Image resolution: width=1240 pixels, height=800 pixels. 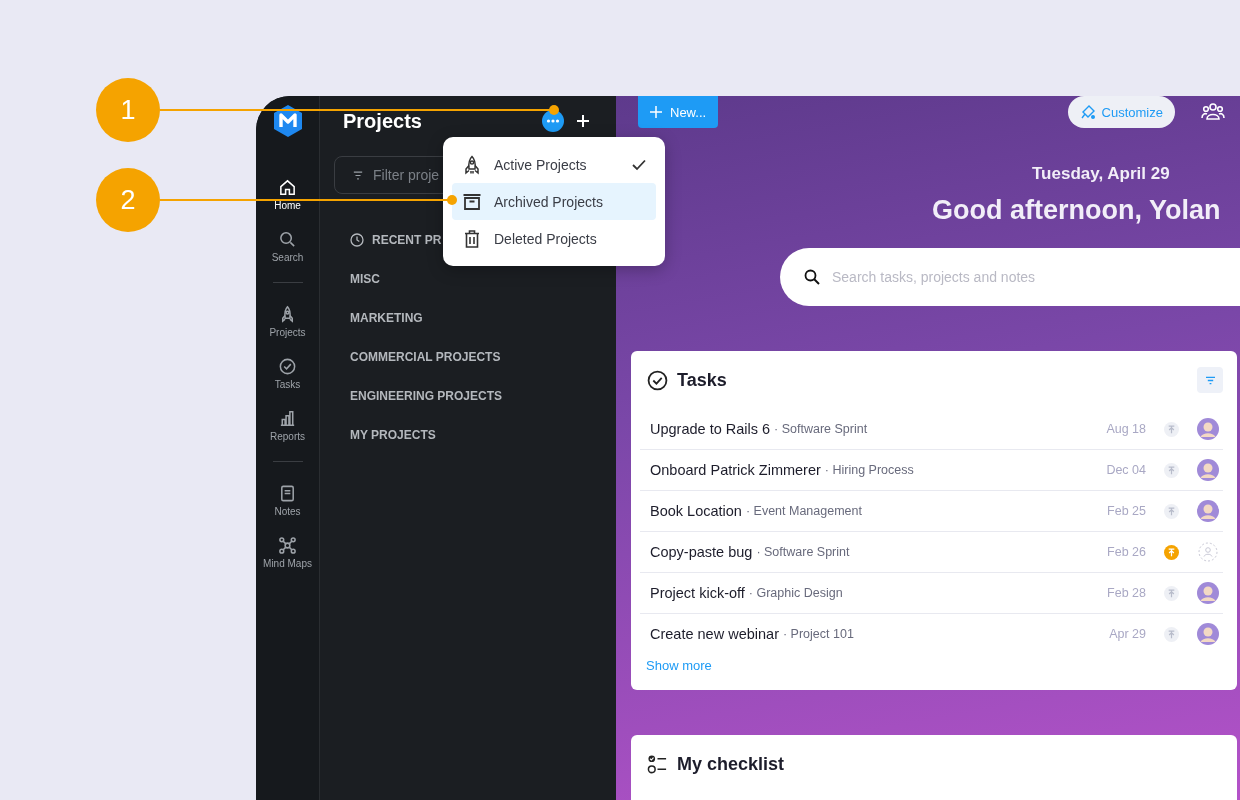 What do you see at coordinates (696, 511) in the screenshot?
I see `task-name: Book Location` at bounding box center [696, 511].